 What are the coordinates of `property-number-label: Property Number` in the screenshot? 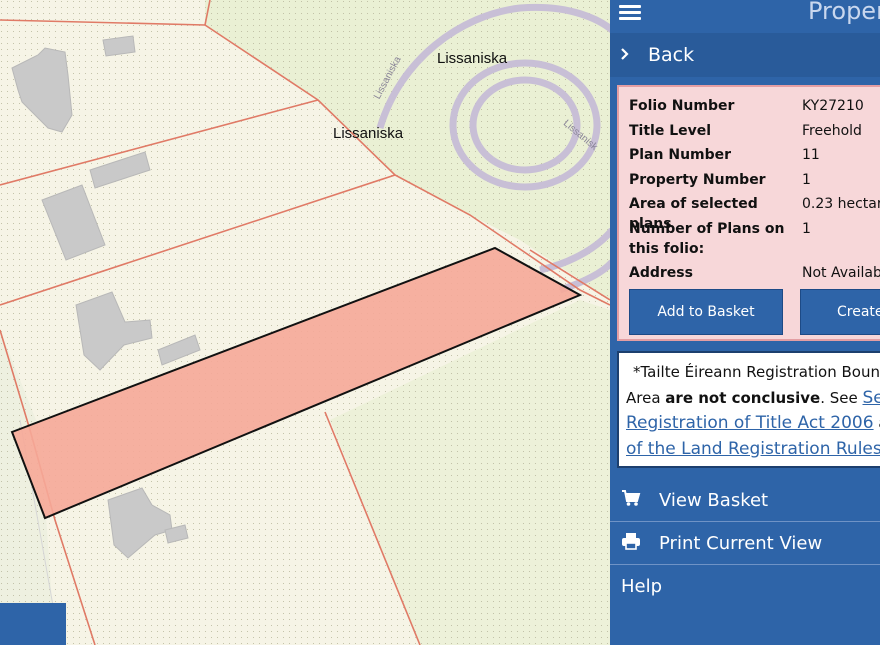 It's located at (697, 180).